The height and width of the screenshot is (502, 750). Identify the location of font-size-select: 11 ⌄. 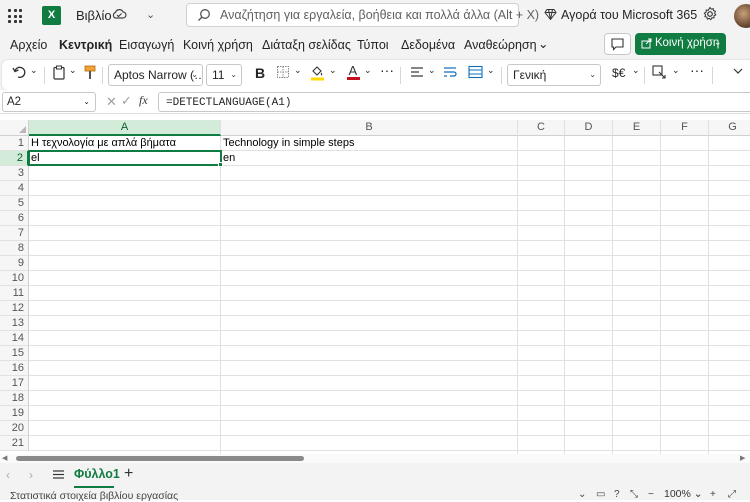
(224, 75).